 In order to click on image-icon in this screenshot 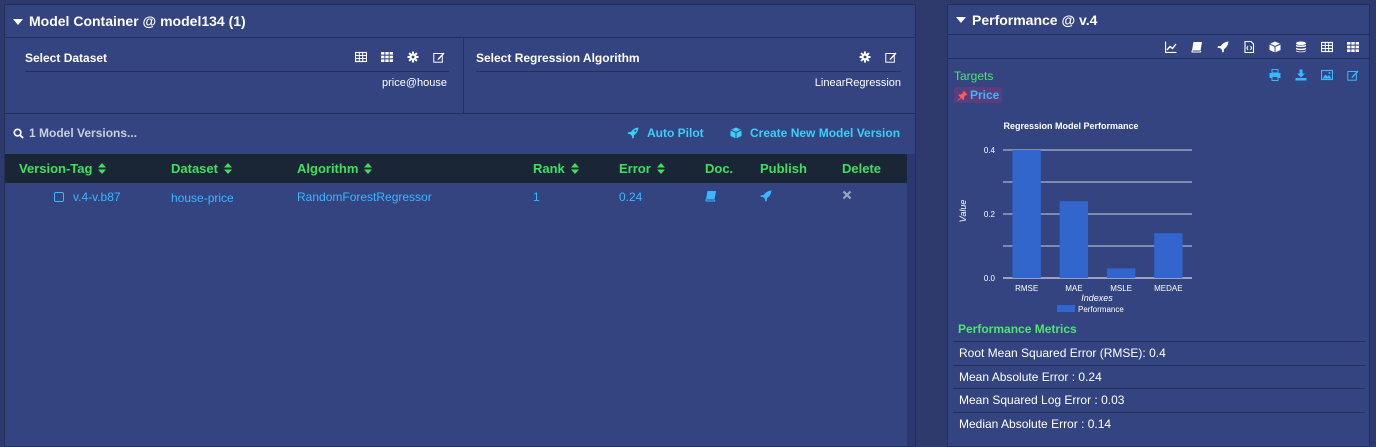, I will do `click(1327, 75)`.